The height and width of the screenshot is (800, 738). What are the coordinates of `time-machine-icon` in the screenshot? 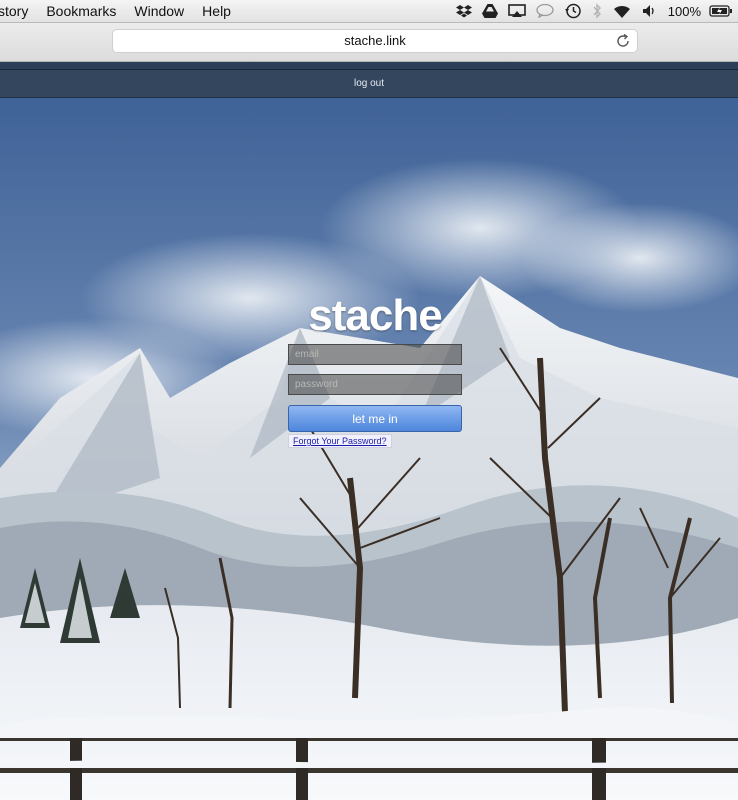 It's located at (573, 11).